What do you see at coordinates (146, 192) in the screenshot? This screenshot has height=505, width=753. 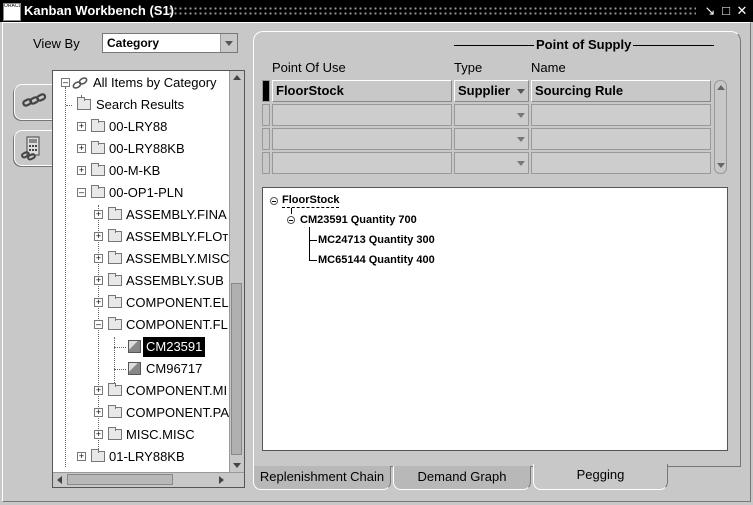 I see `tree-node-label: 00-OP1-PLN` at bounding box center [146, 192].